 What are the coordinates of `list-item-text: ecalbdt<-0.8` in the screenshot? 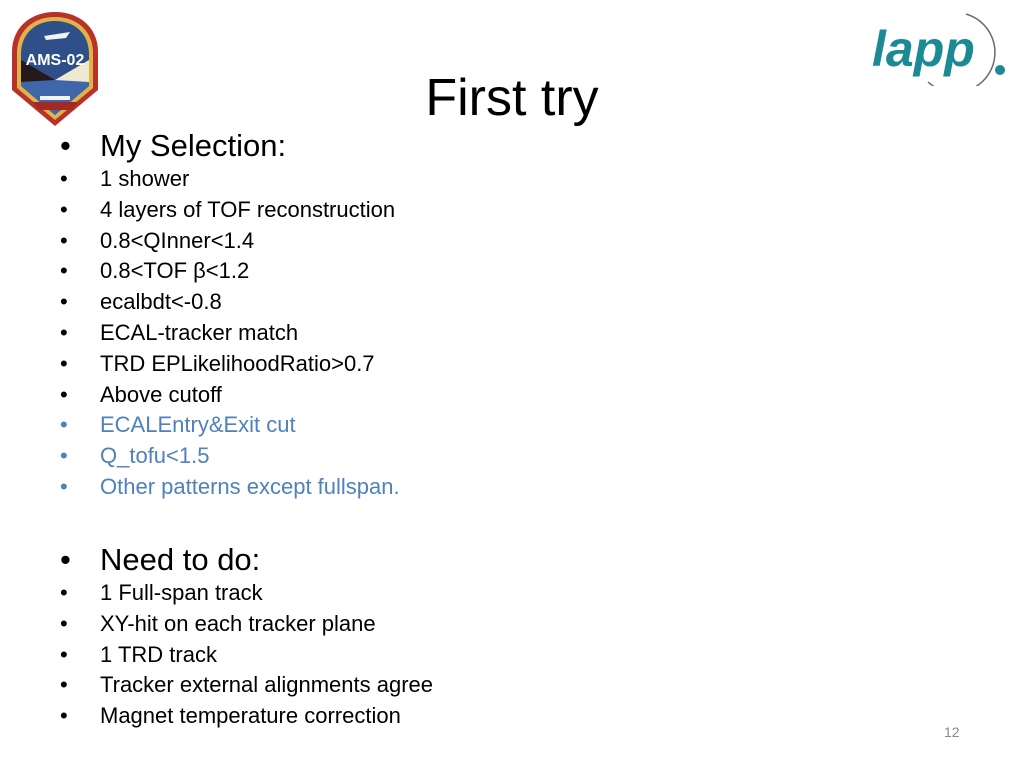 It's located at (161, 302).